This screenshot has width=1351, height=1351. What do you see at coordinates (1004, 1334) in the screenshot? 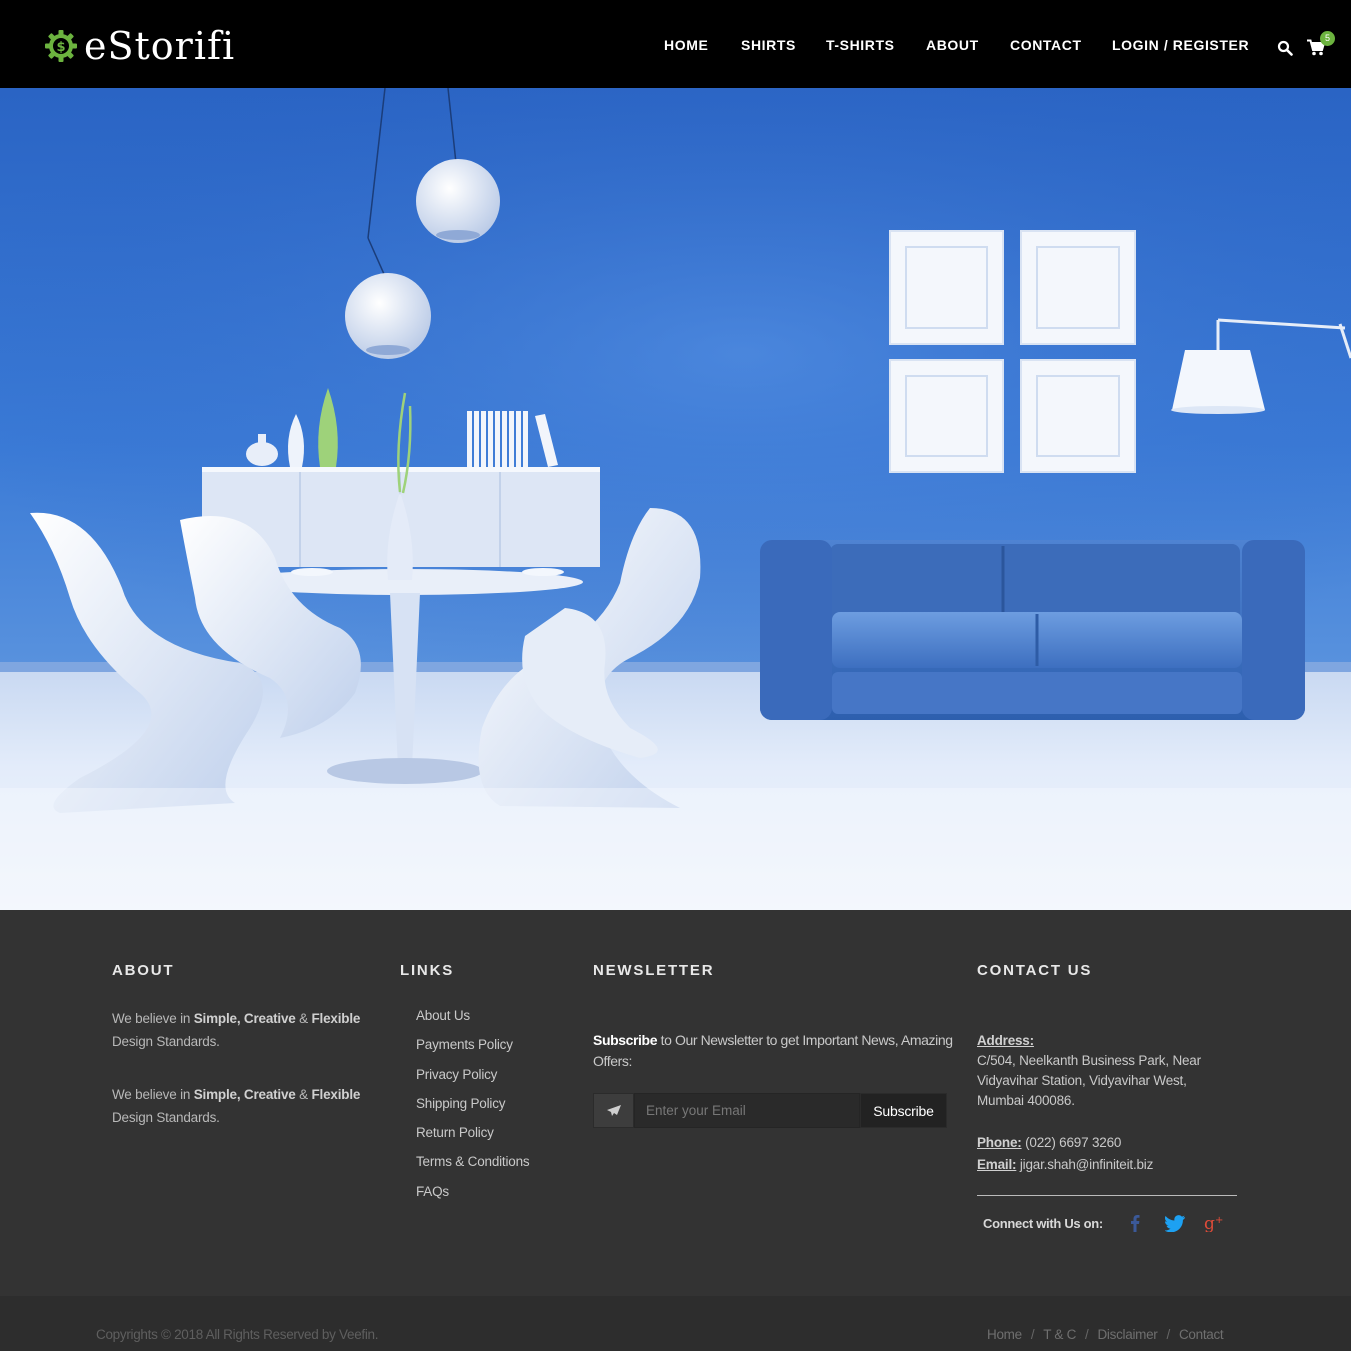
I see `bottom-link-home: Home` at bounding box center [1004, 1334].